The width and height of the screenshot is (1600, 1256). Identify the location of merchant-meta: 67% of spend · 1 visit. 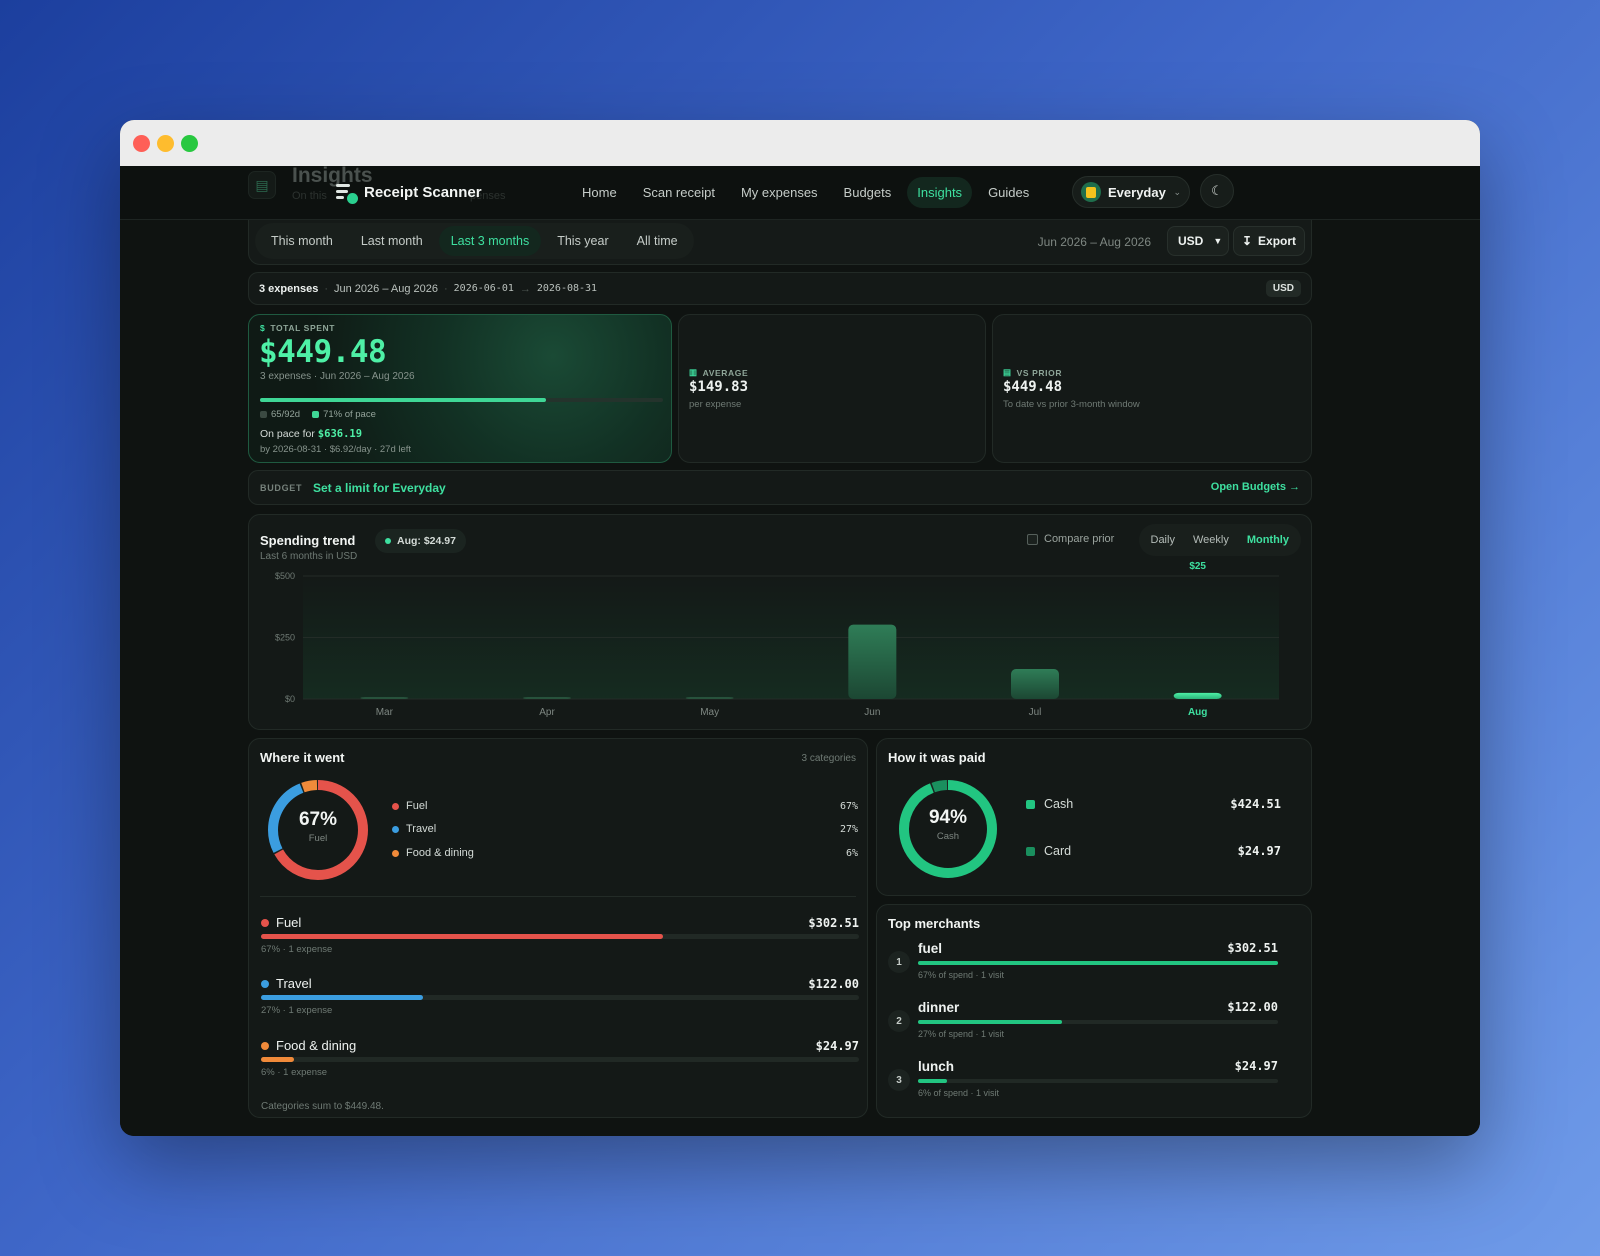
(961, 975).